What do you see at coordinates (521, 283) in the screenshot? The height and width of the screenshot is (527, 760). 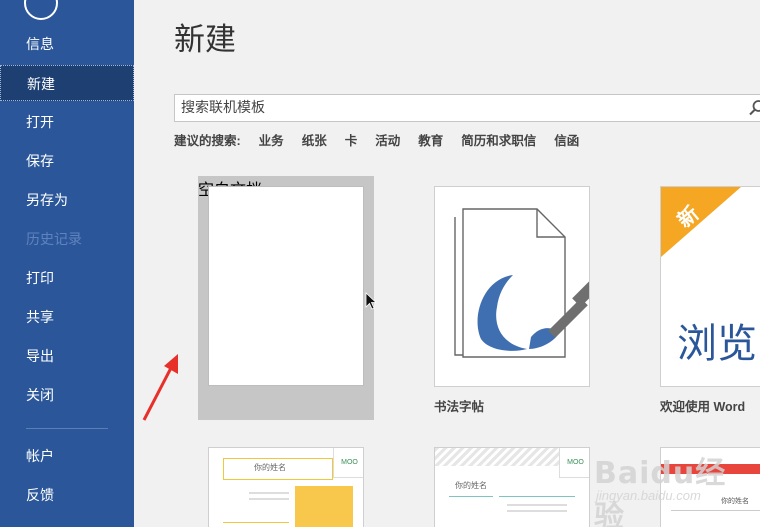 I see `calligraphy-brush-icon` at bounding box center [521, 283].